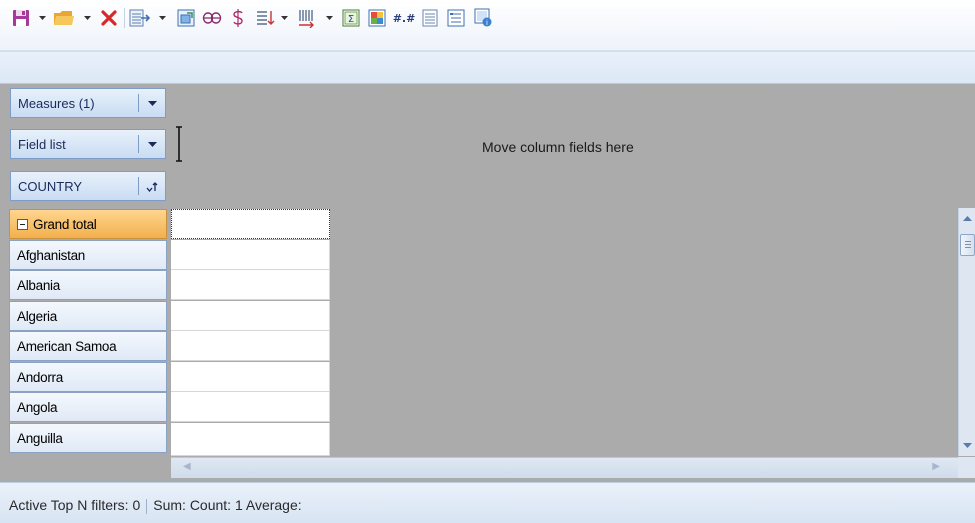 This screenshot has height=523, width=975. What do you see at coordinates (456, 18) in the screenshot?
I see `properties-icon` at bounding box center [456, 18].